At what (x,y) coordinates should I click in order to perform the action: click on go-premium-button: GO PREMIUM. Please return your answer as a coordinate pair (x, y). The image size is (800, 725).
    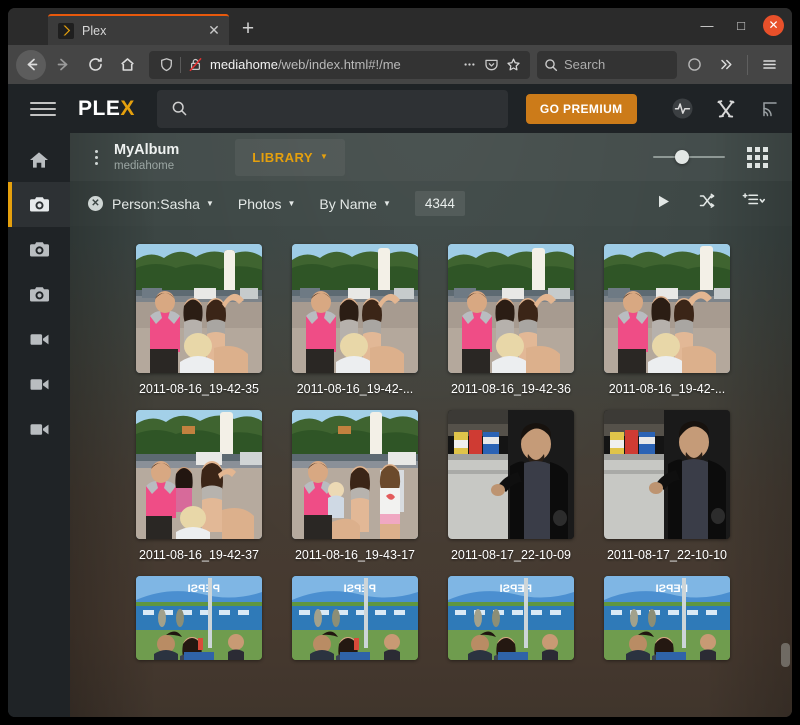
    Looking at the image, I should click on (581, 108).